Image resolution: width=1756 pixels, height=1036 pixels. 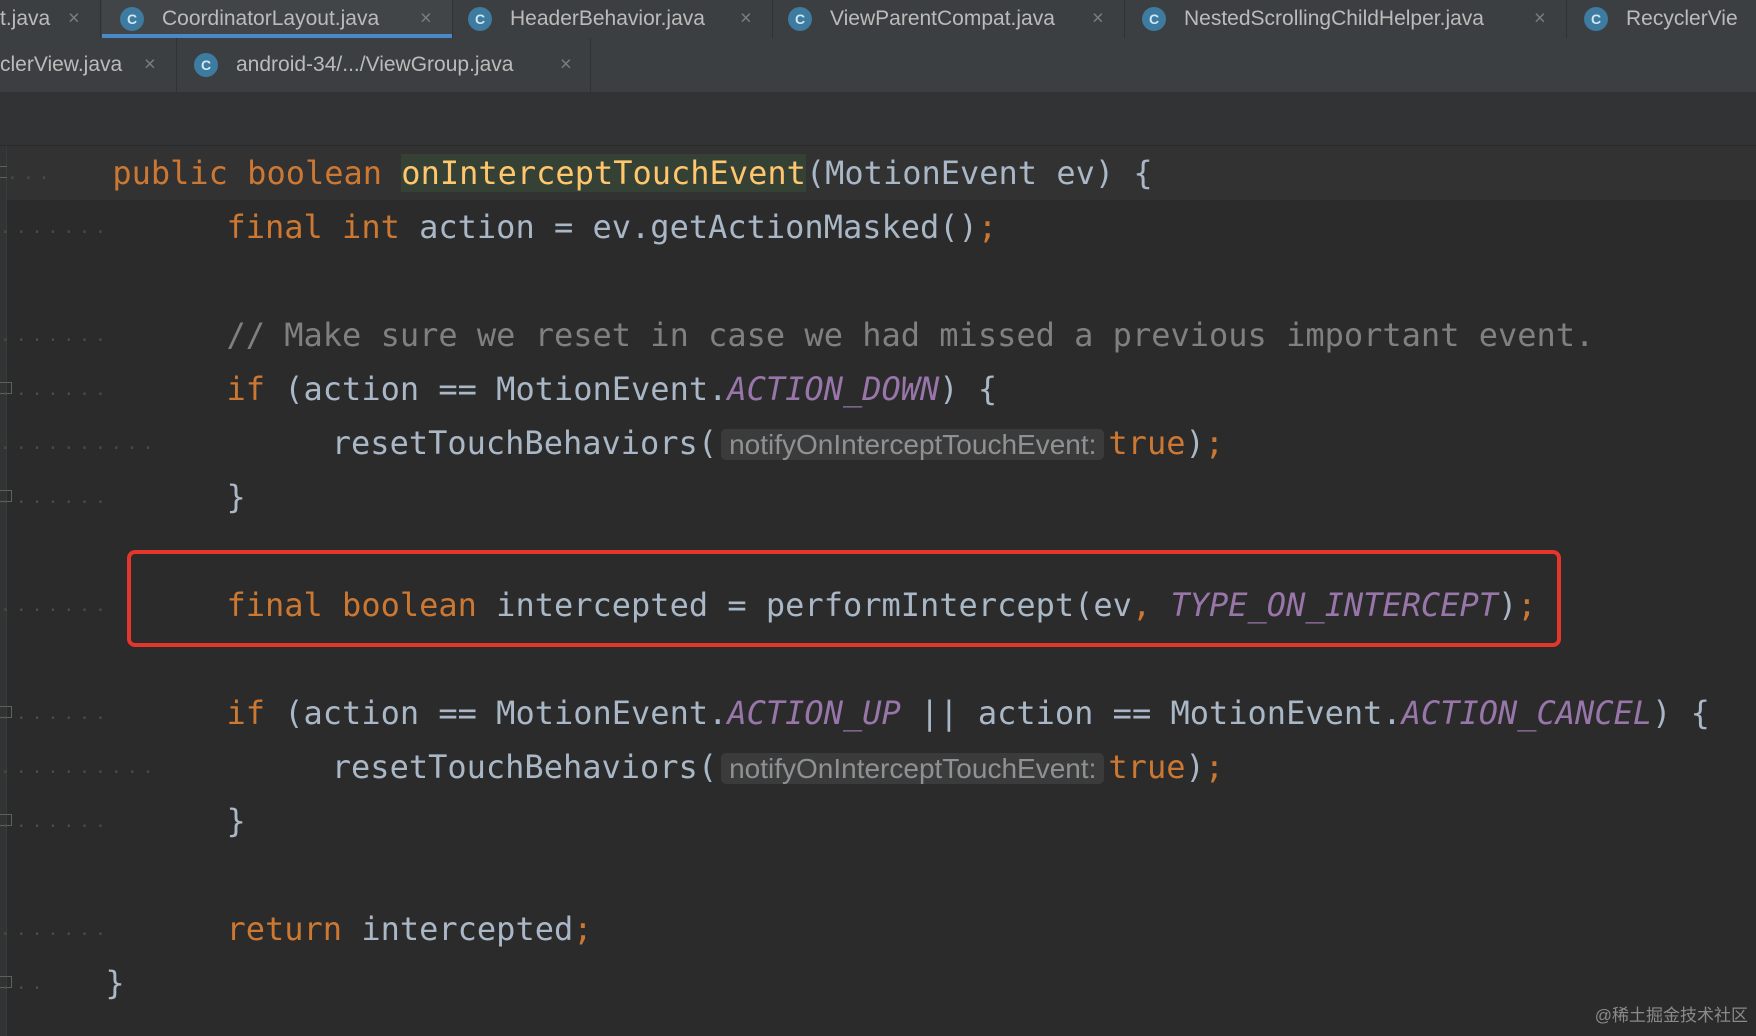 I want to click on code-line-closing-brace: ··· }, so click(x=62, y=983).